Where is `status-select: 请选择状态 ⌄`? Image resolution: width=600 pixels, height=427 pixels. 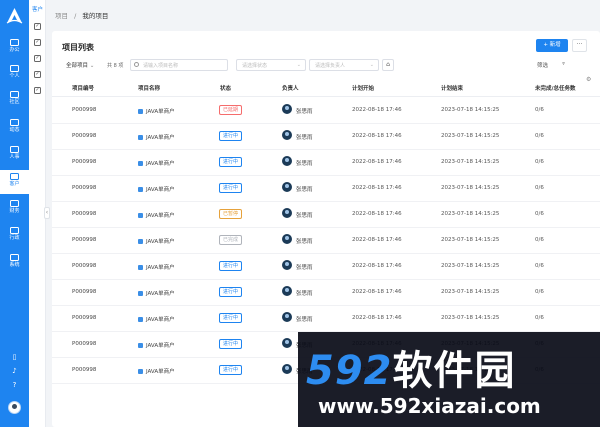
status-select: 请选择状态 ⌄ is located at coordinates (271, 65).